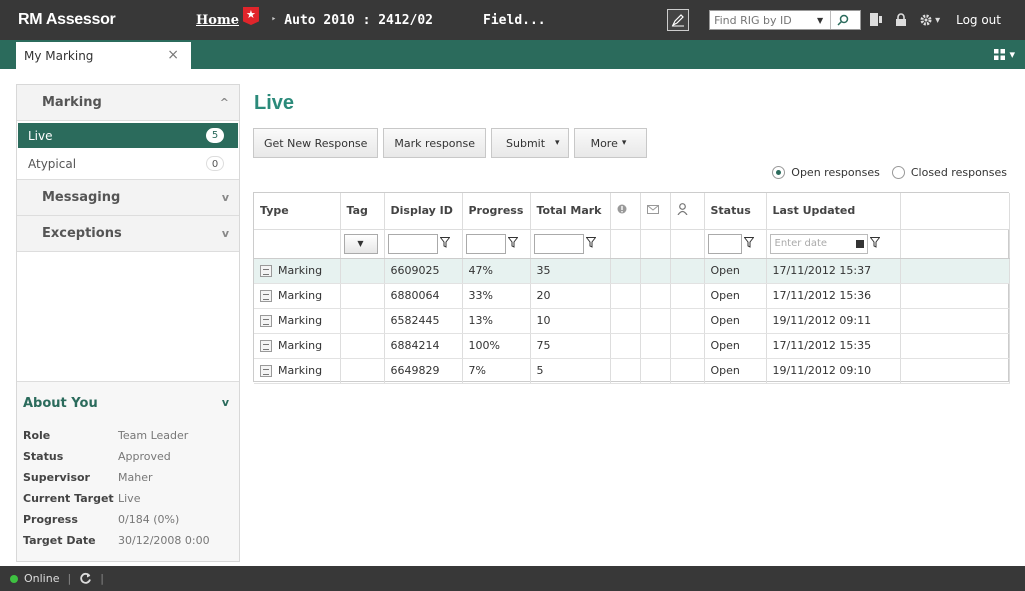  What do you see at coordinates (655, 211) in the screenshot?
I see `column-header-mail` at bounding box center [655, 211].